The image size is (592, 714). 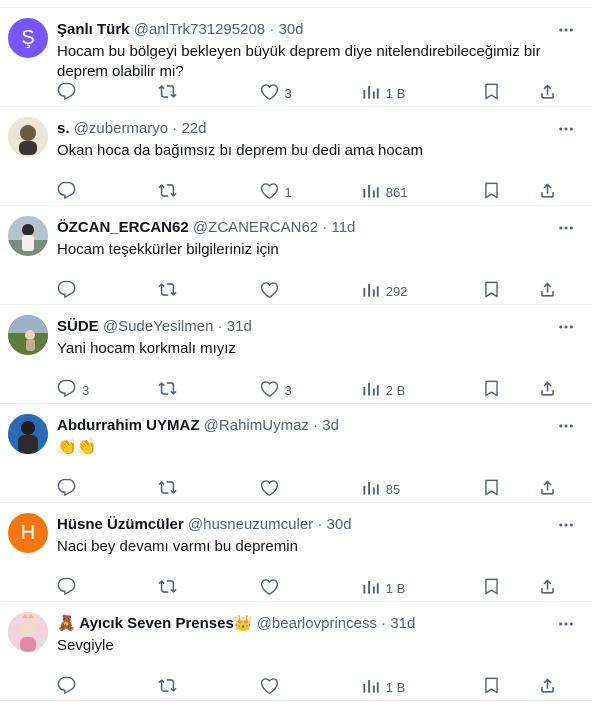 What do you see at coordinates (63, 128) in the screenshot?
I see `display-name: s.` at bounding box center [63, 128].